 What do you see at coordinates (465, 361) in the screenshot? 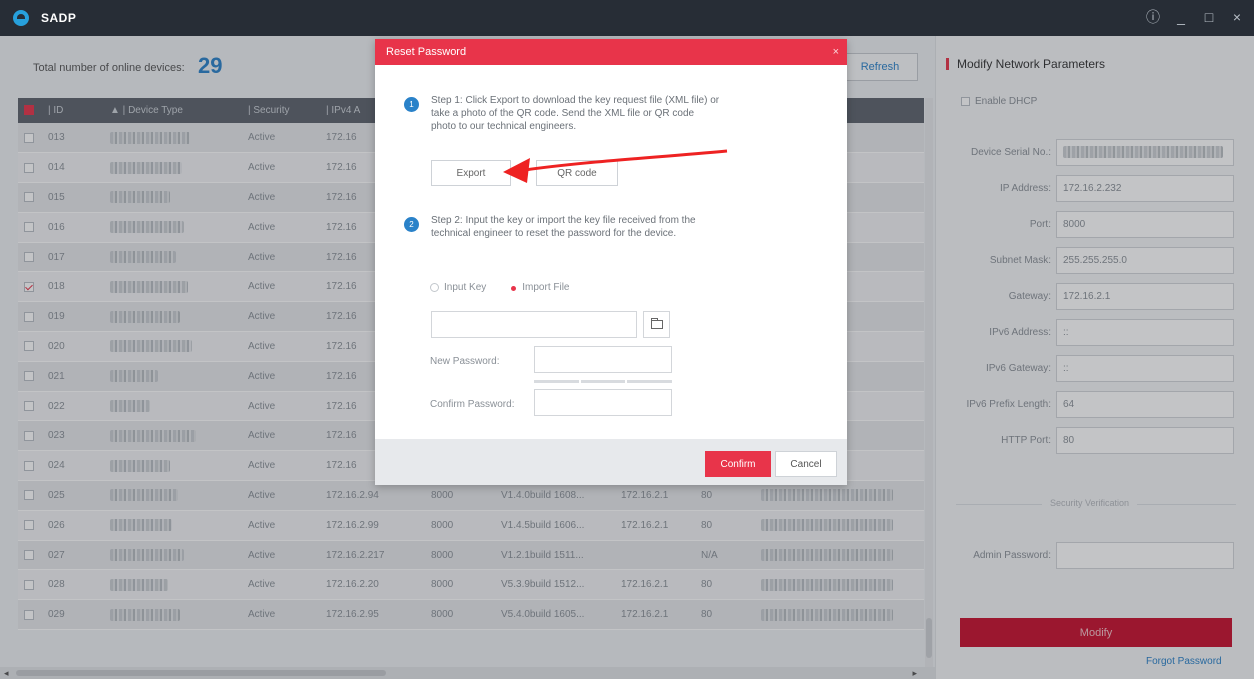
I see `new-password-label: New Password:` at bounding box center [465, 361].